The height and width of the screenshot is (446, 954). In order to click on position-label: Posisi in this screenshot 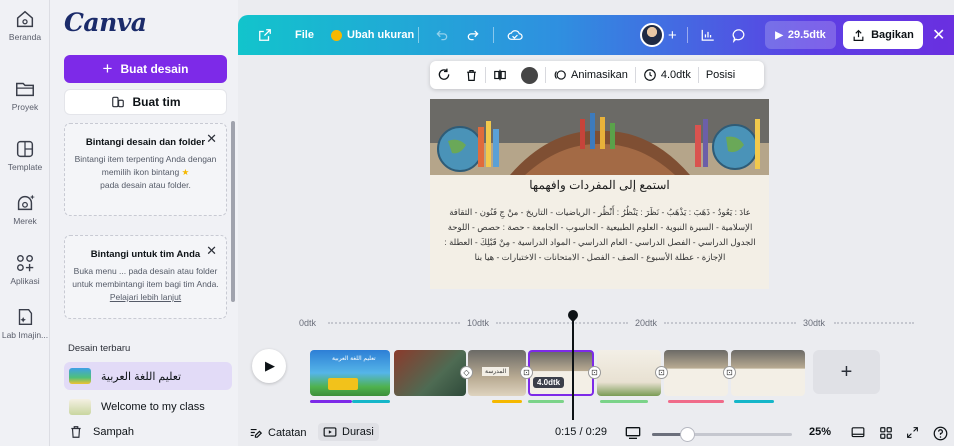, I will do `click(720, 75)`.